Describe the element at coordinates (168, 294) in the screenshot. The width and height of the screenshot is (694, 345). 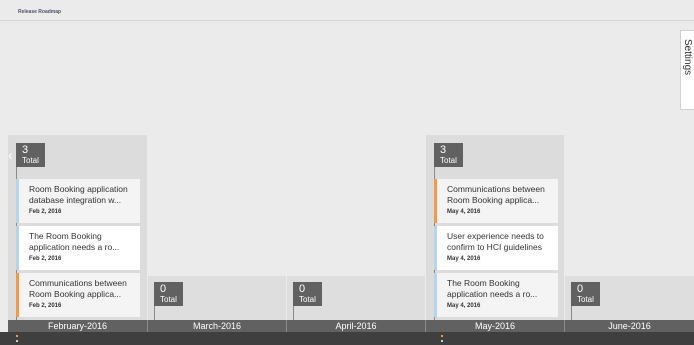
I see `count-badge-mar: 0 Total` at that location.